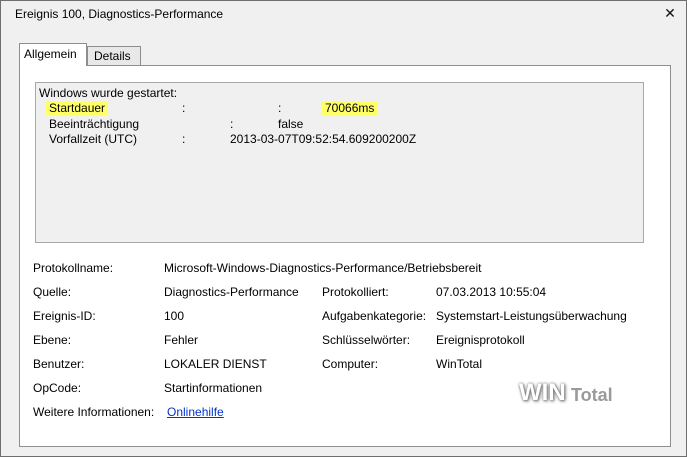 Image resolution: width=687 pixels, height=457 pixels. Describe the element at coordinates (491, 292) in the screenshot. I see `logged-value: 07.03.2013 10:55:04` at that location.